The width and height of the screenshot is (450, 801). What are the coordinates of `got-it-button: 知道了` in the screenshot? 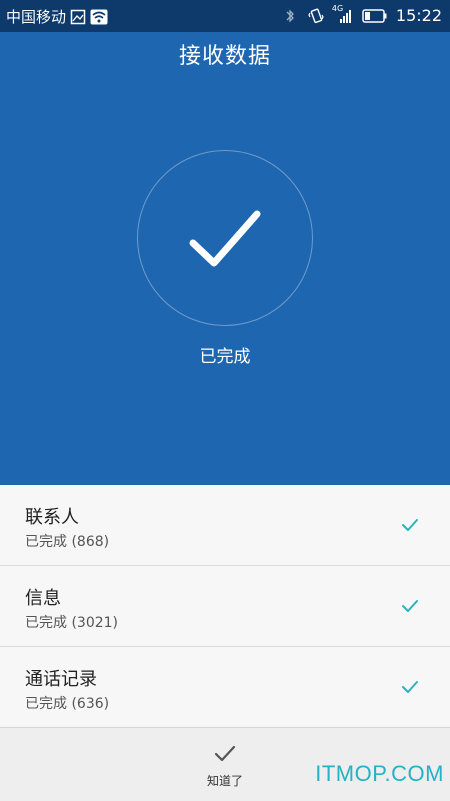 It's located at (225, 766).